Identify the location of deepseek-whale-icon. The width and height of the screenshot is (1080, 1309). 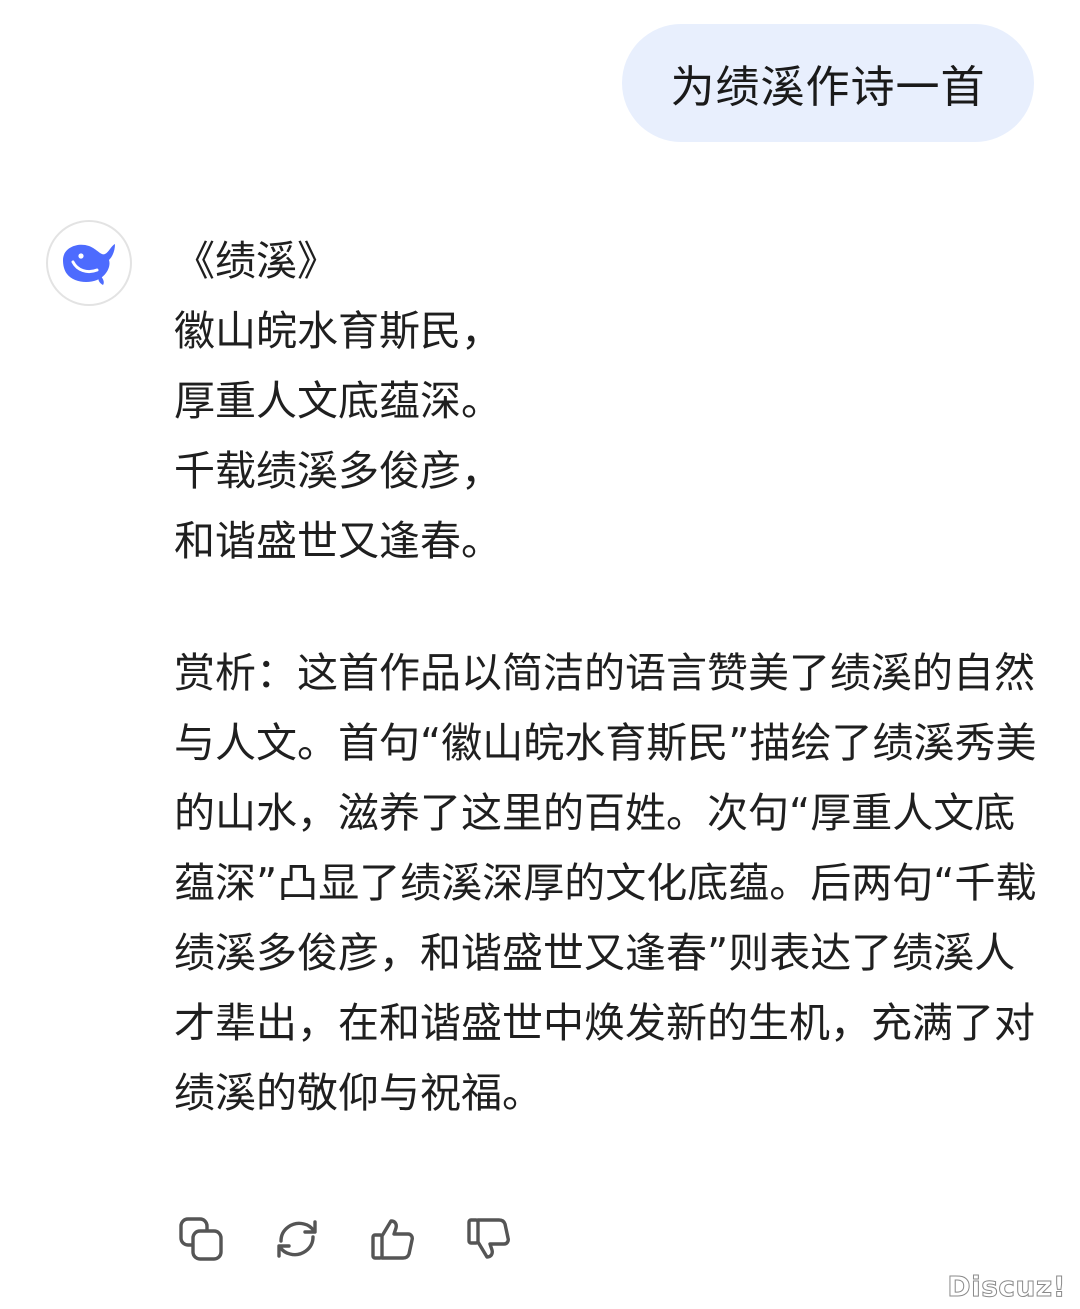
(89, 264).